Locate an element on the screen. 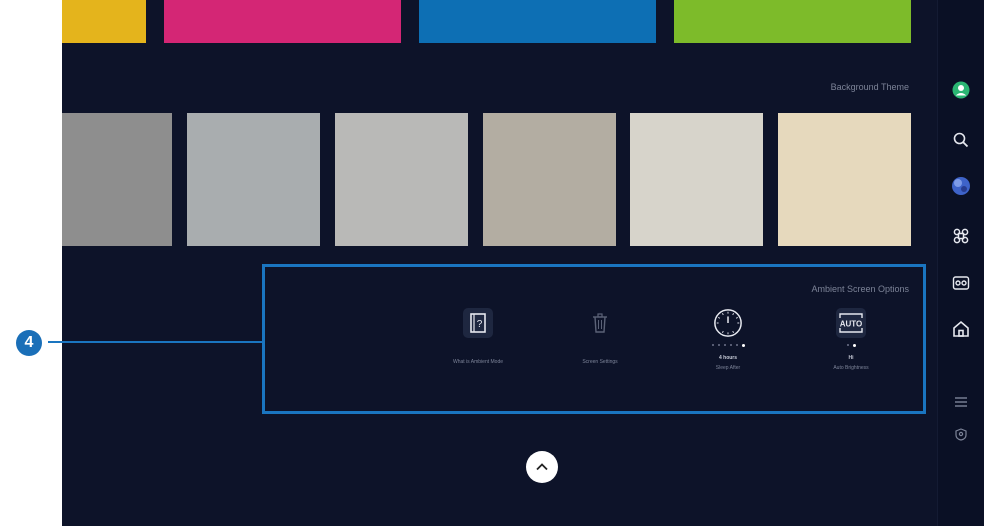  color-swatch-blue is located at coordinates (537, 21).